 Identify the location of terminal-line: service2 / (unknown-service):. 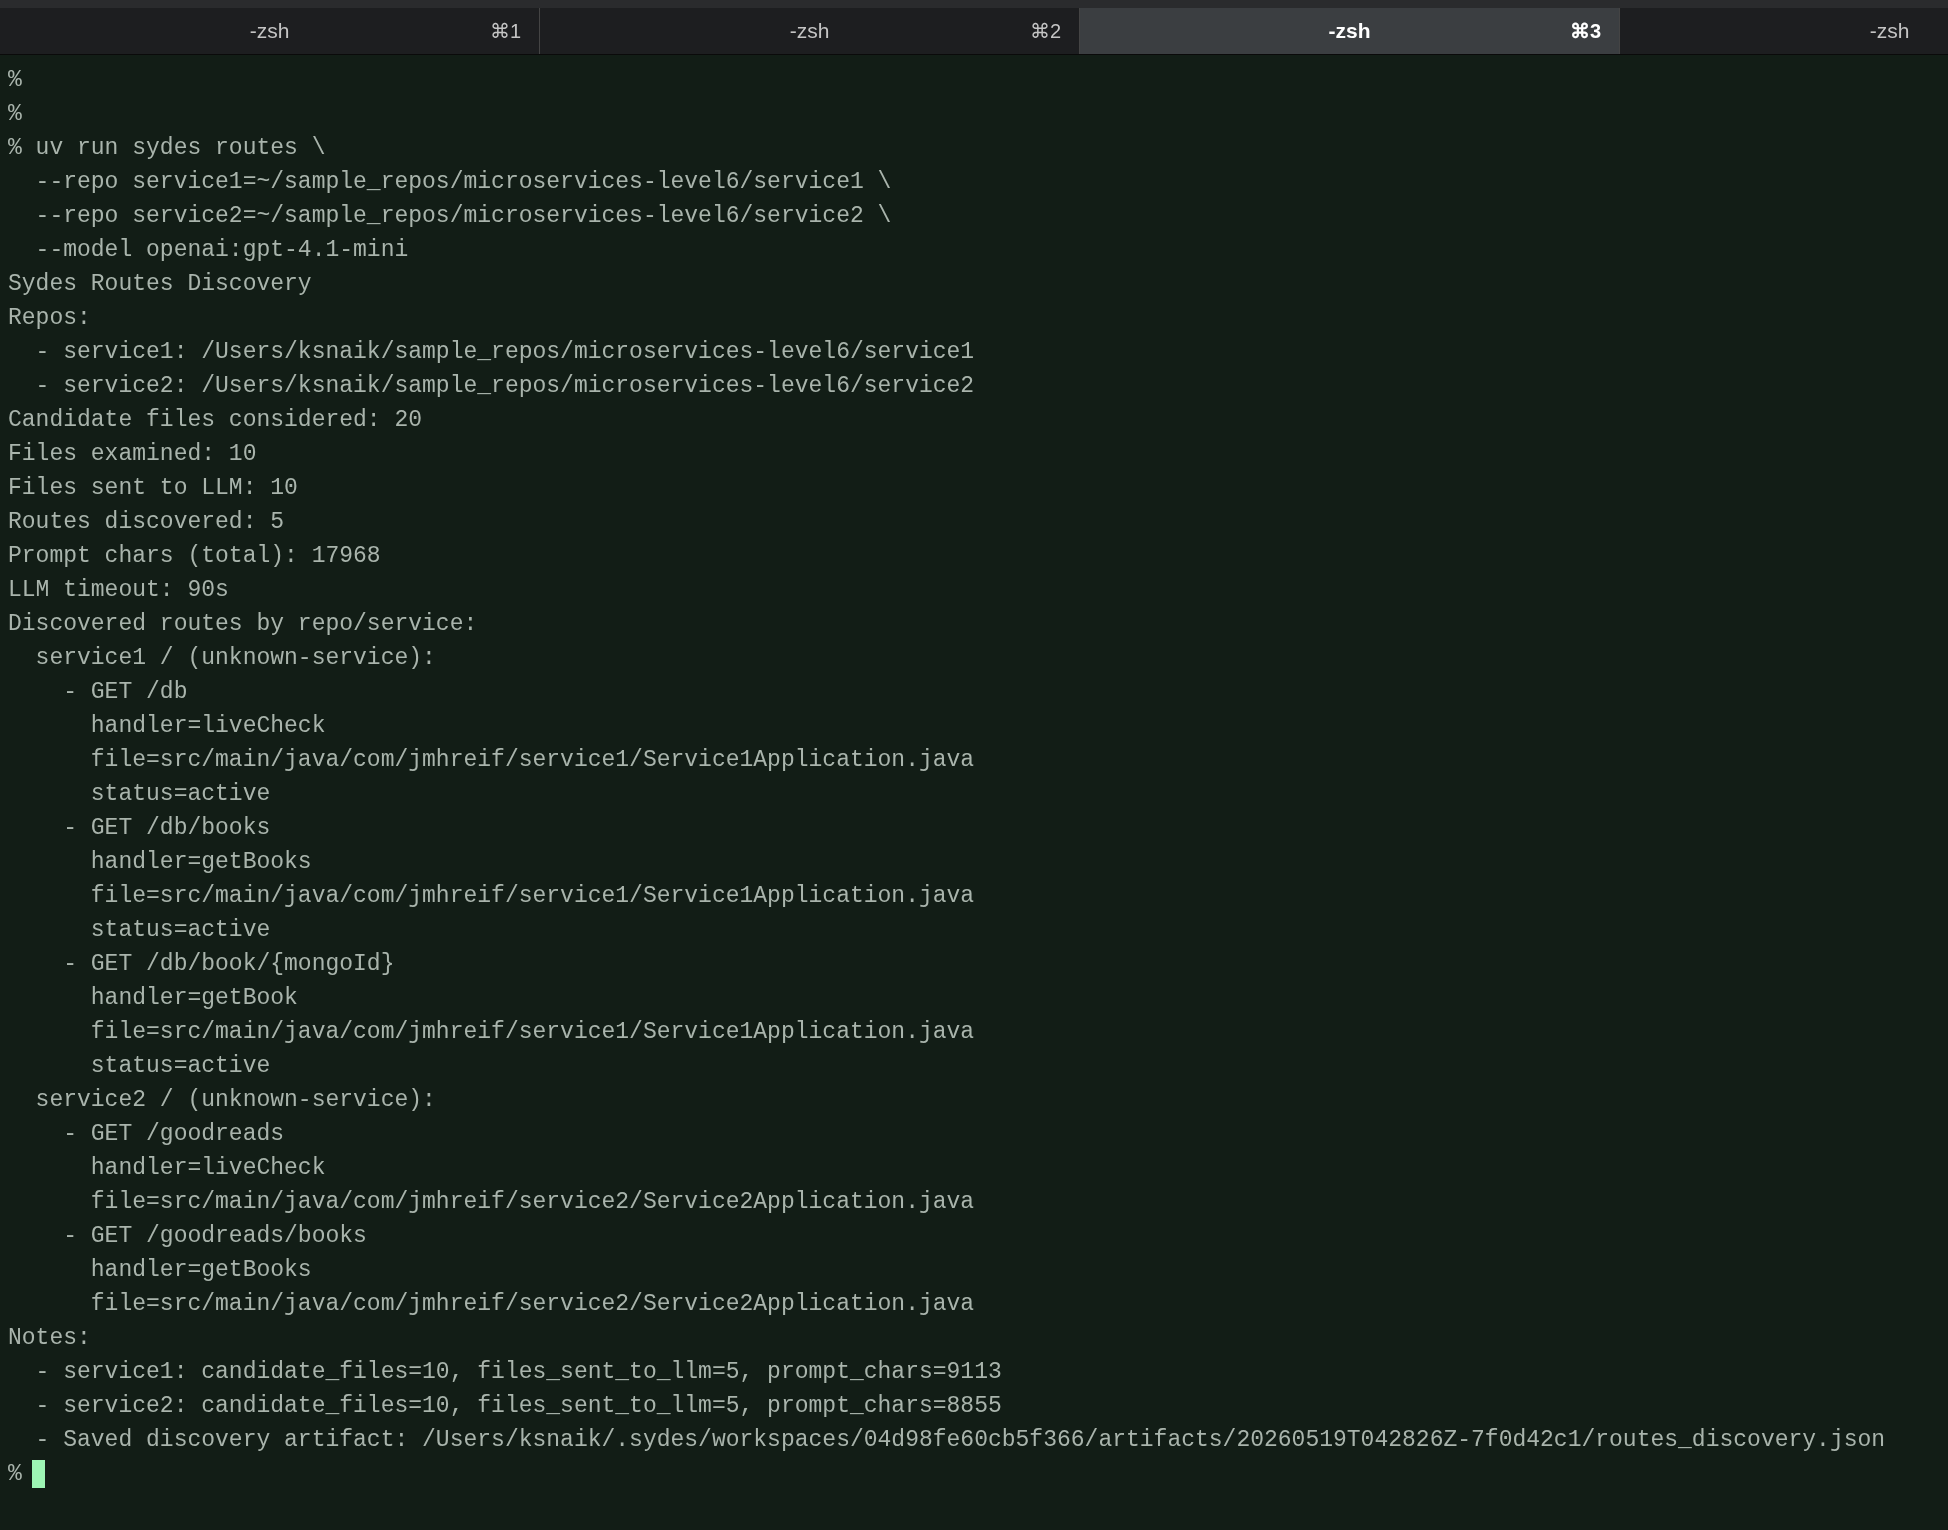
(235, 1100).